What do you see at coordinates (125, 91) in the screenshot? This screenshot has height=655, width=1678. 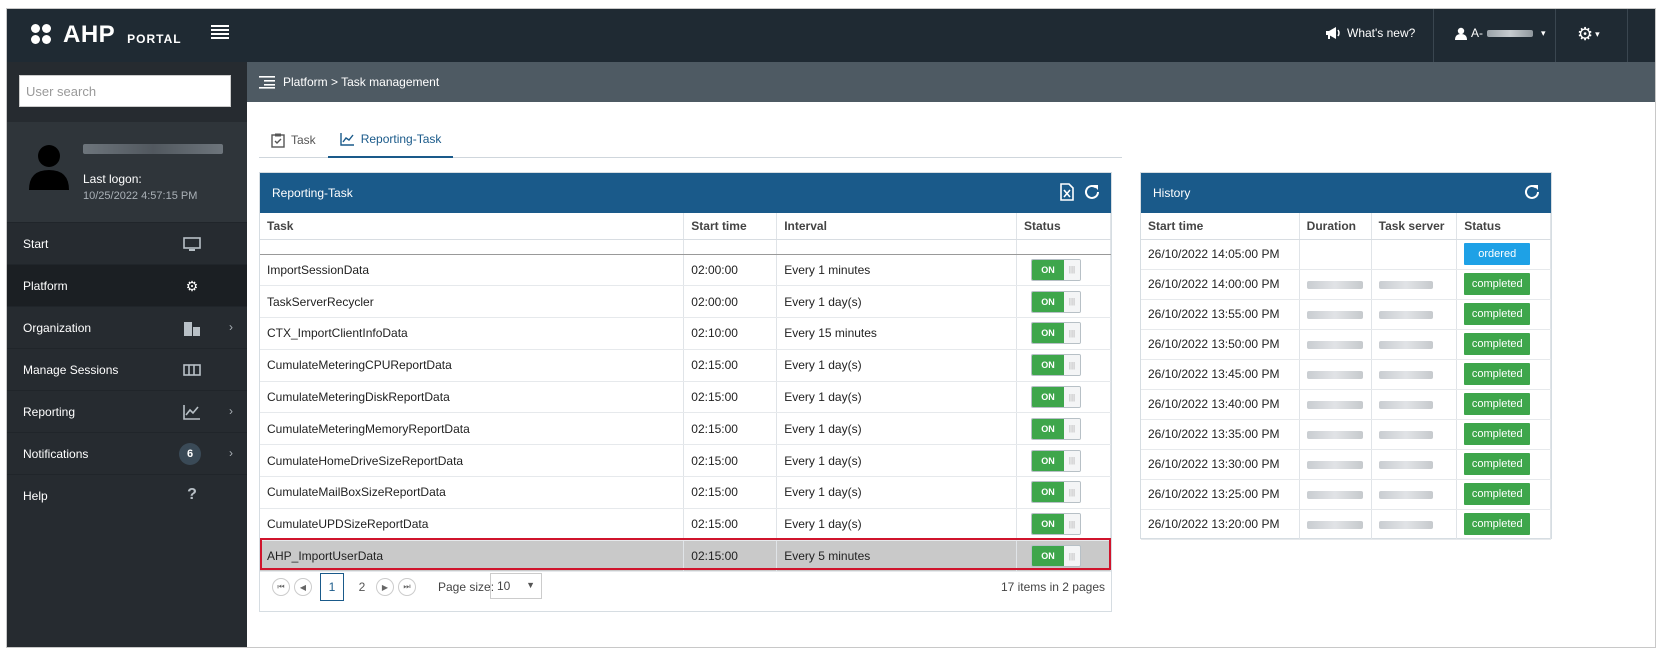 I see `user-search-input` at bounding box center [125, 91].